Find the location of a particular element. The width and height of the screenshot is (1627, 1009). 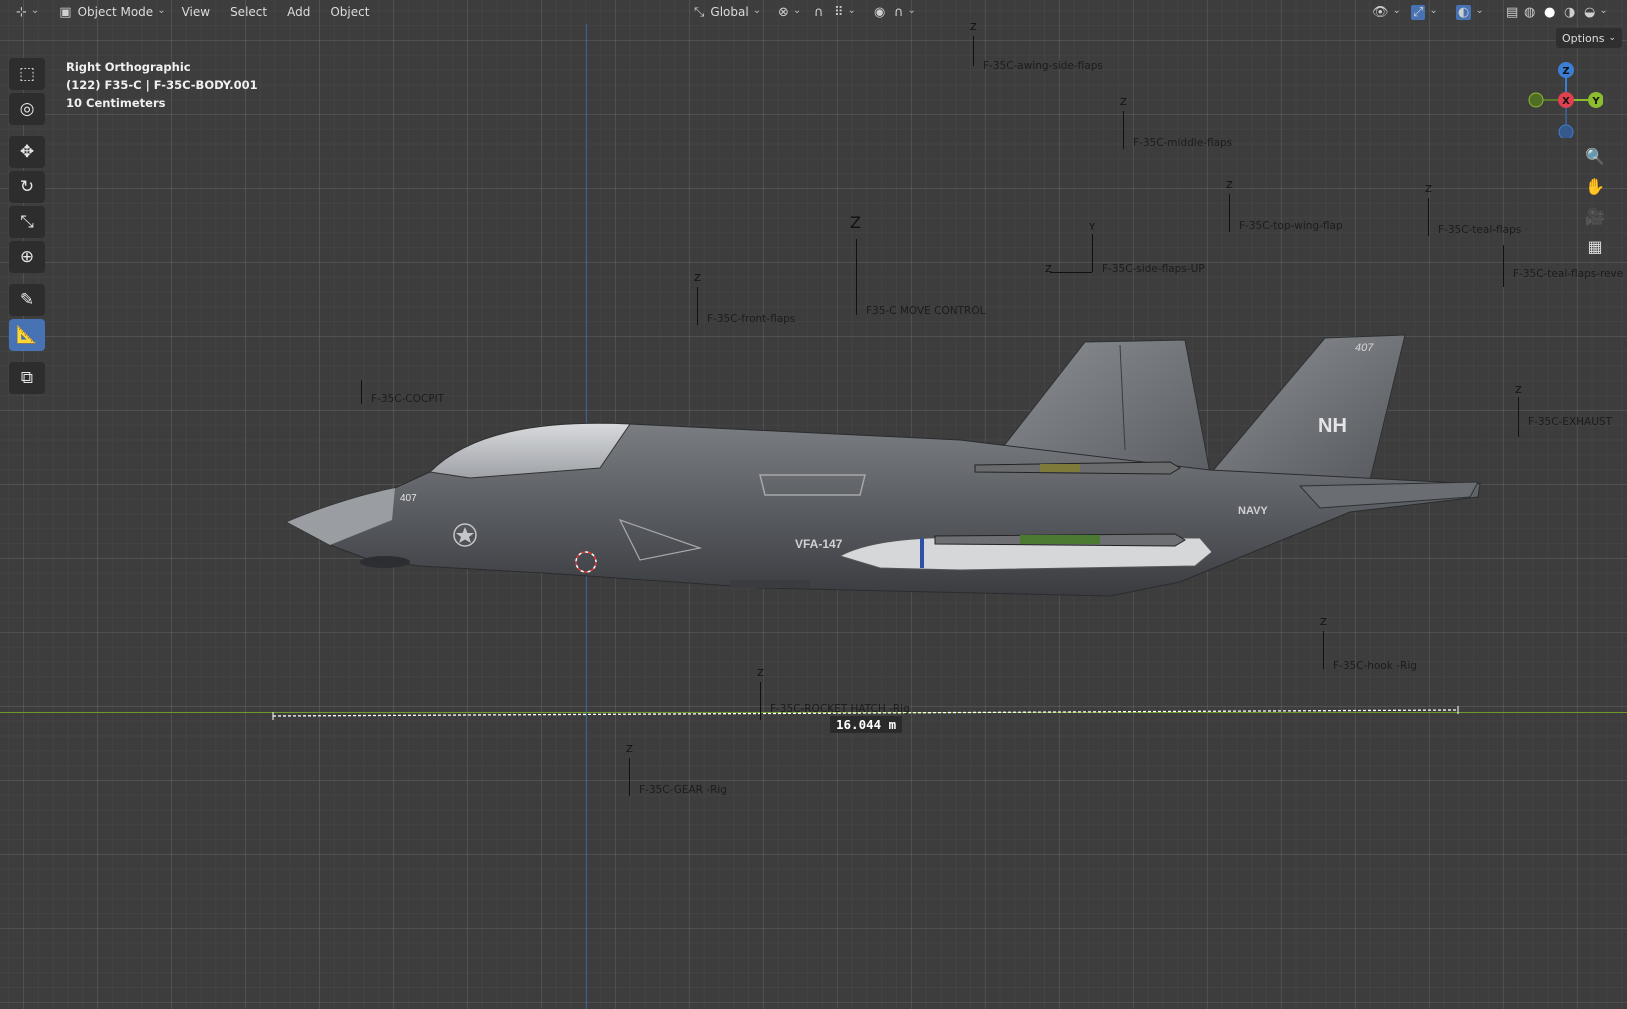

measure-tool: 📐 is located at coordinates (27, 335).